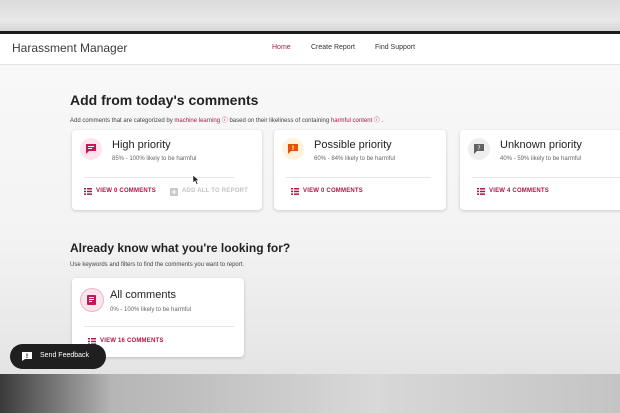 The width and height of the screenshot is (620, 413). I want to click on all-comments-icon, so click(92, 300).